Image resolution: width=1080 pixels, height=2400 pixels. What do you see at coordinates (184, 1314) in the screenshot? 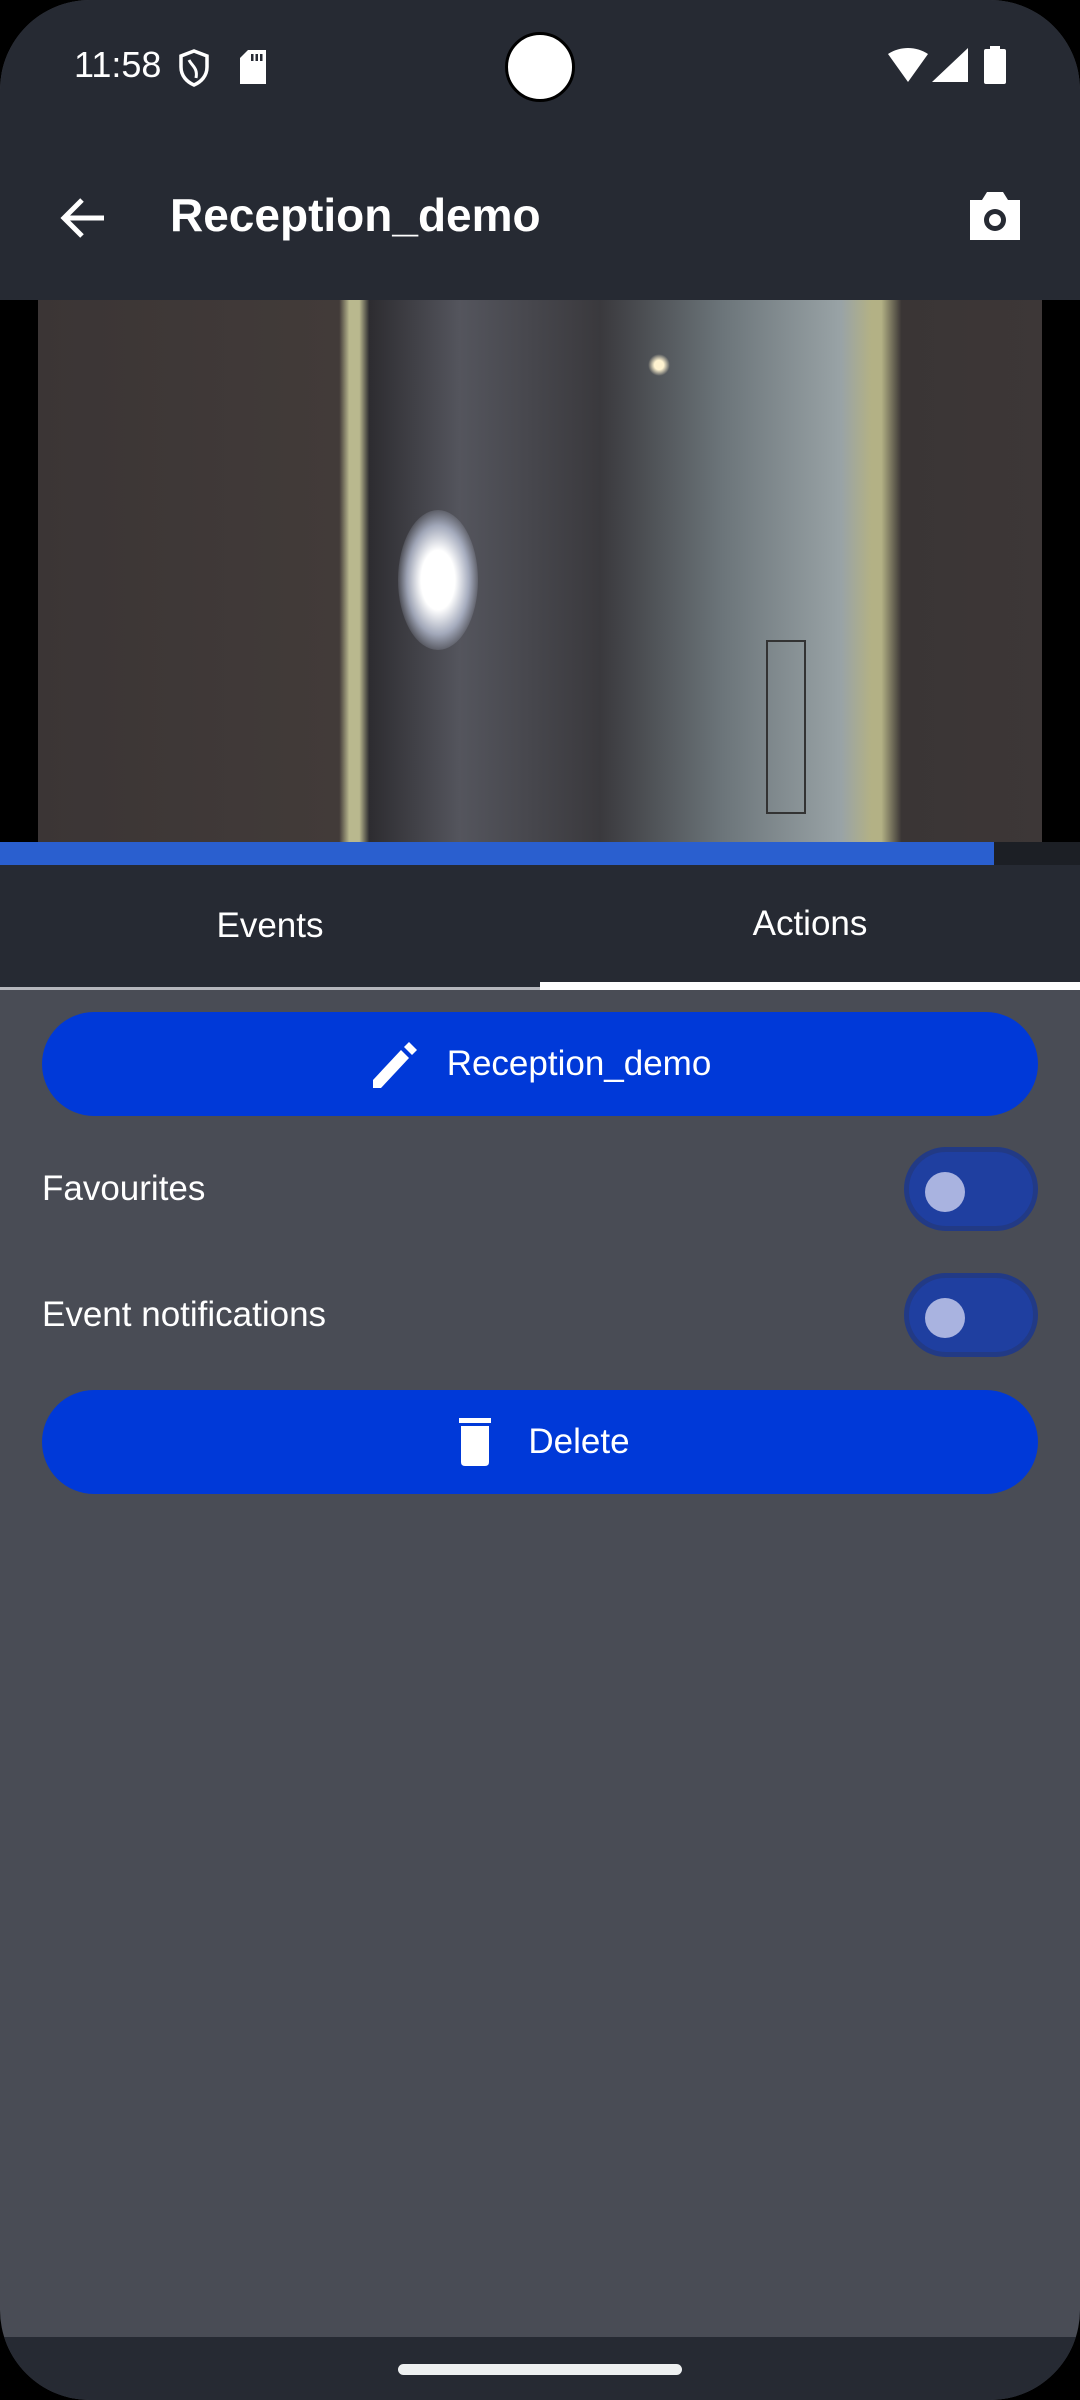
I see `event-notifications-label: Event notifications` at bounding box center [184, 1314].